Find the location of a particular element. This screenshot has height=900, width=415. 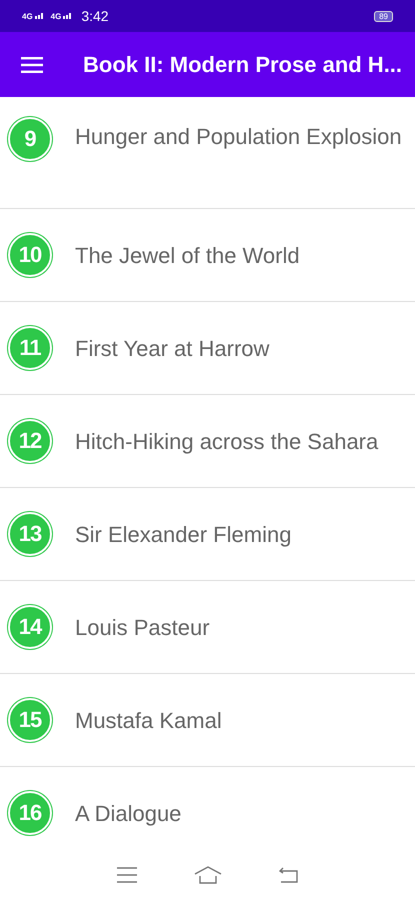

chapter-number: 10 is located at coordinates (30, 255).